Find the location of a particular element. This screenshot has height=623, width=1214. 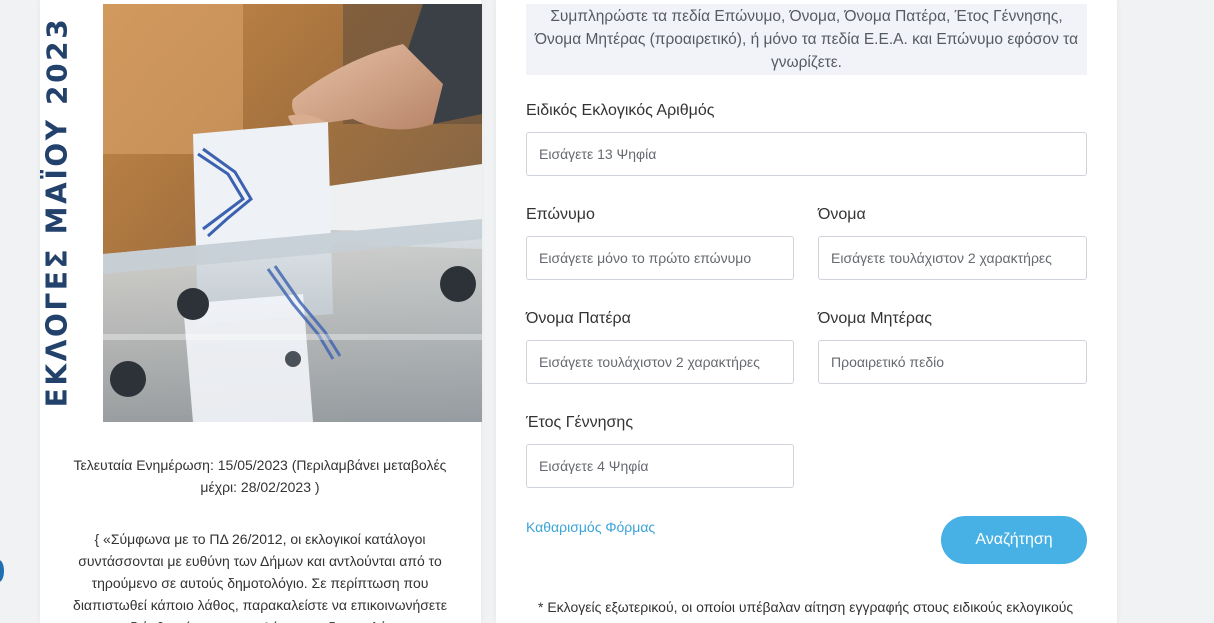

birth-year-label: Έτος Γέννησης is located at coordinates (580, 422).